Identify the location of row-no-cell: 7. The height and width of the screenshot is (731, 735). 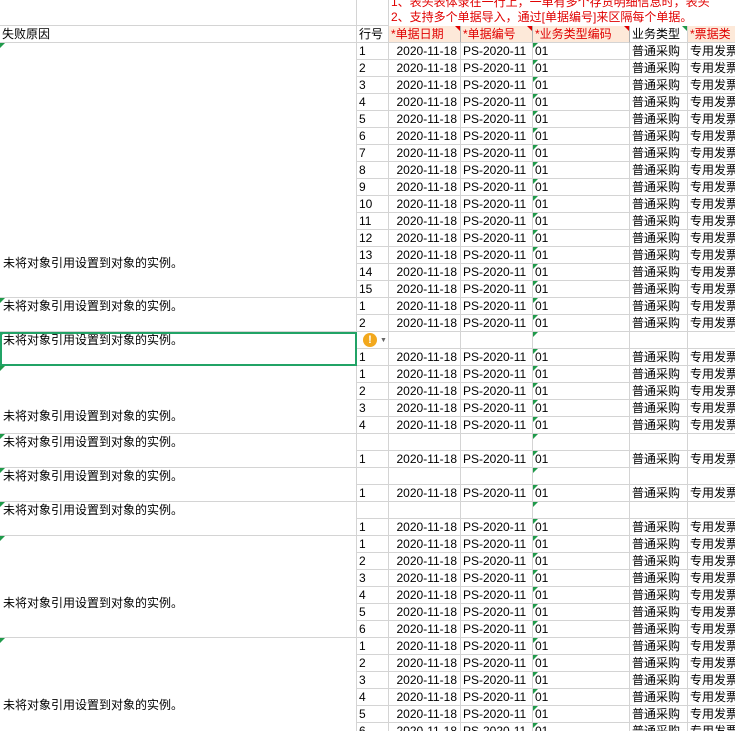
(373, 153).